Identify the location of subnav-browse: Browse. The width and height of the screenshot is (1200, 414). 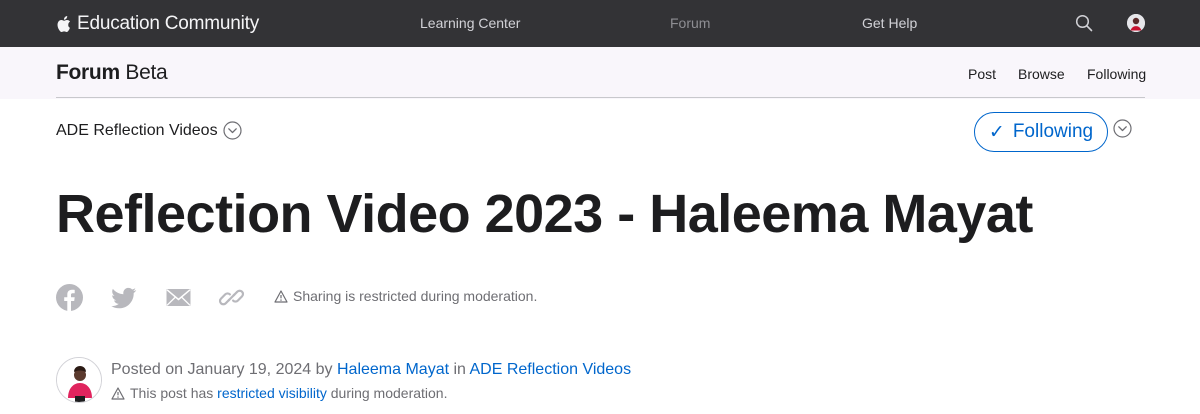
(1041, 74).